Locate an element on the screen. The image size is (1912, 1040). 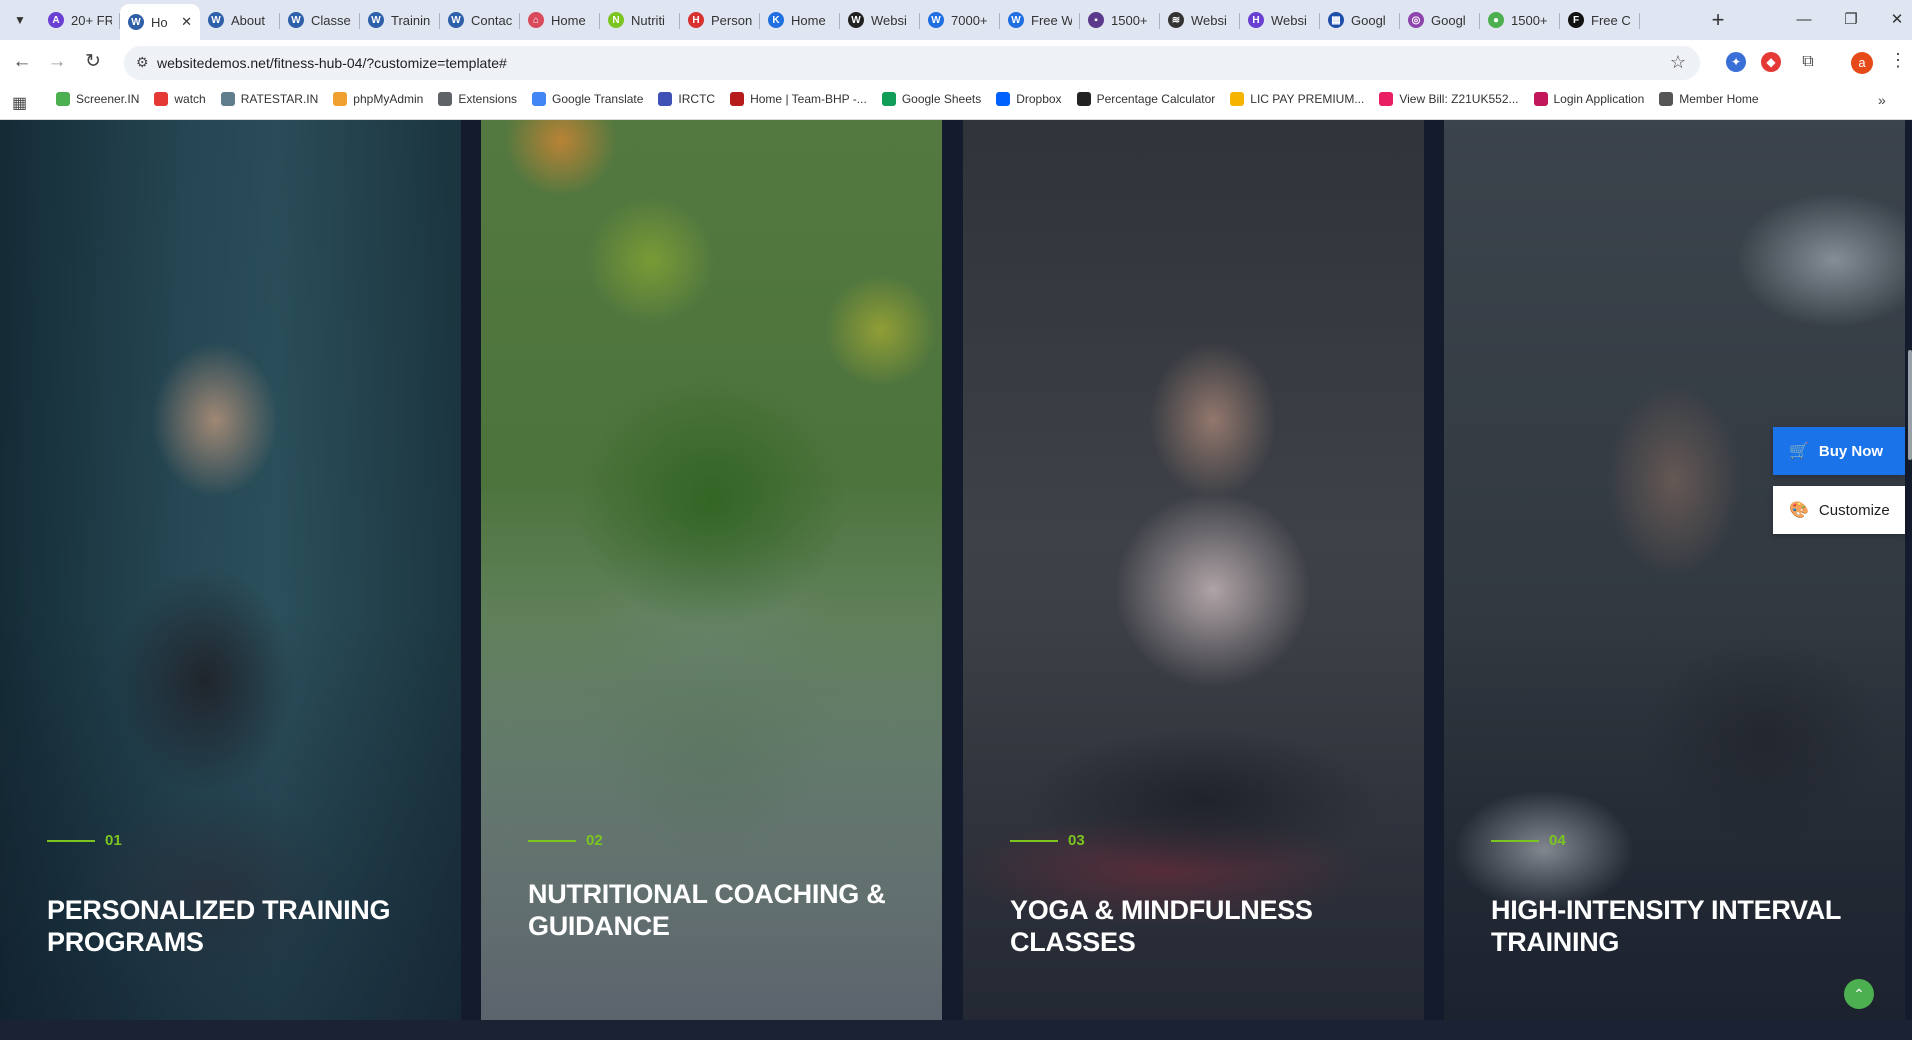
browser-tab: W Trainin is located at coordinates (400, 20).